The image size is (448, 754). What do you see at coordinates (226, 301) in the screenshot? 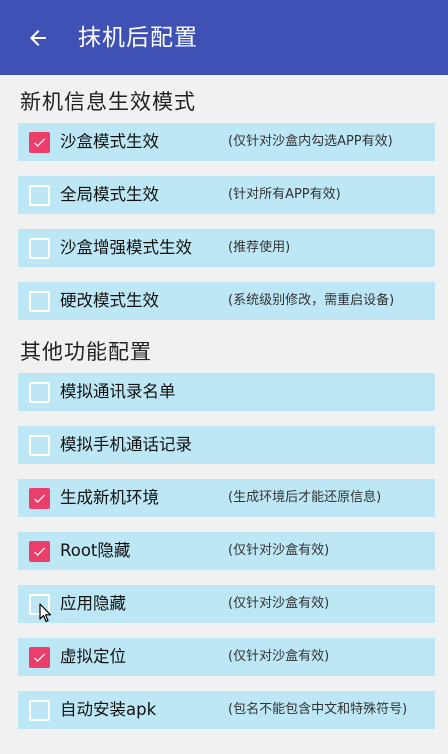
I see `option-row: 硬改模式生效 (系统级别修改，需重启设备)` at bounding box center [226, 301].